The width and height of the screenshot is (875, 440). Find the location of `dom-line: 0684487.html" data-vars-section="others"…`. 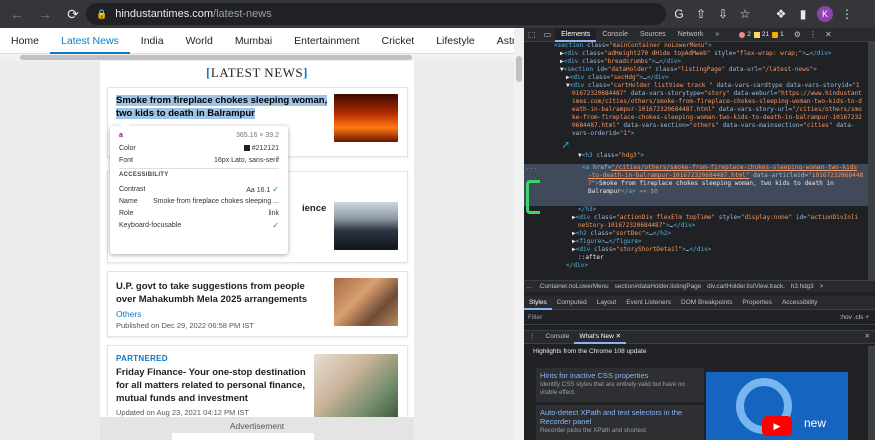

dom-line: 0684487.html" data-vars-section="others"… is located at coordinates (713, 126).